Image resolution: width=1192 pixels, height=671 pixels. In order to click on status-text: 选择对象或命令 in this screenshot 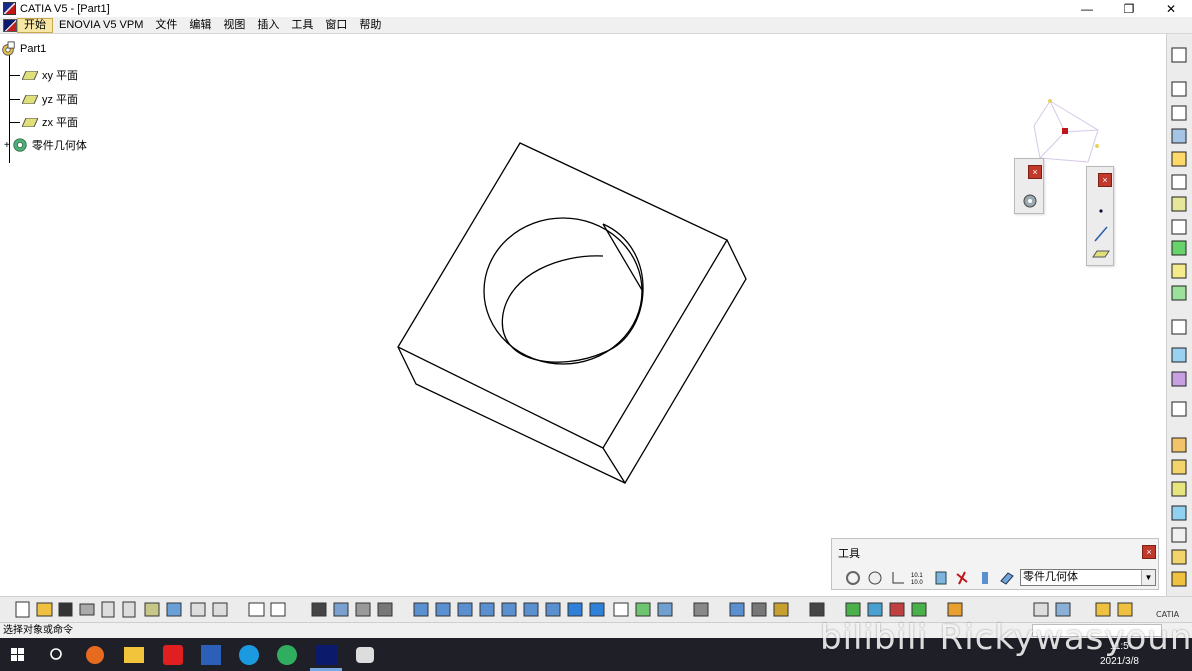, I will do `click(38, 630)`.